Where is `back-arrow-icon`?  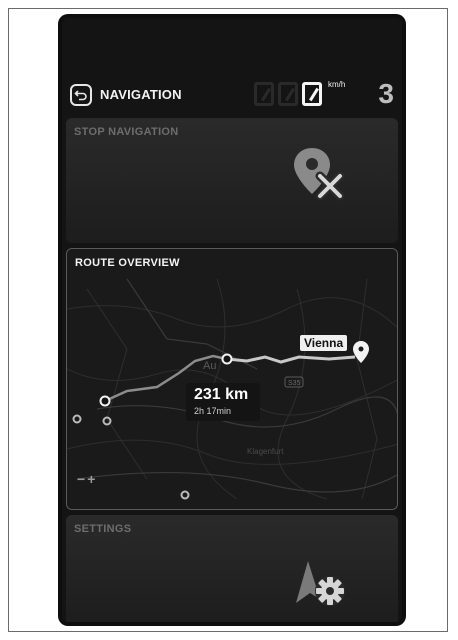
back-arrow-icon is located at coordinates (80, 95).